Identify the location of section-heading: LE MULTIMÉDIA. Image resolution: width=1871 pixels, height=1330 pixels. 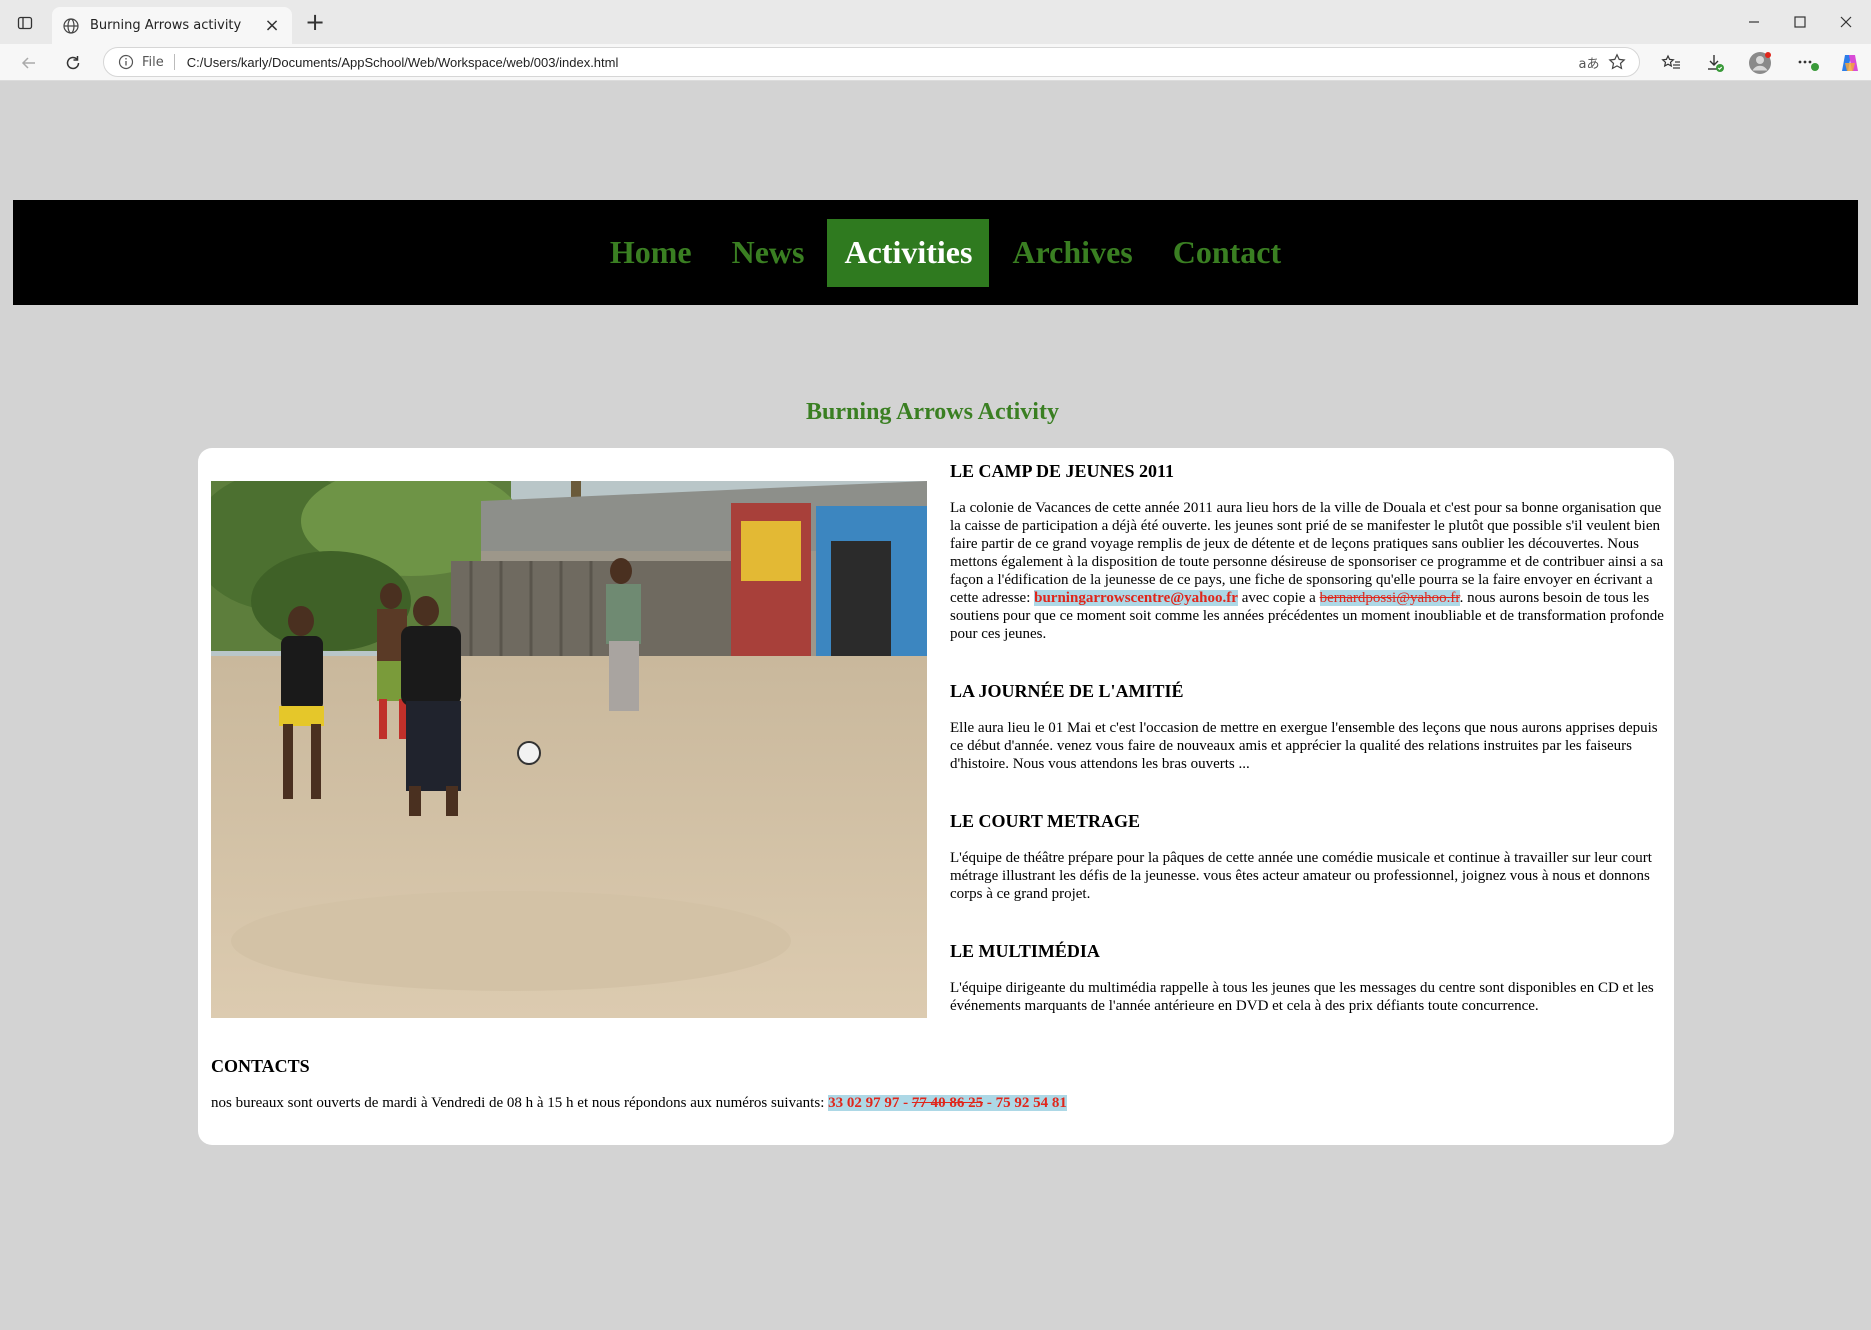
(1025, 951).